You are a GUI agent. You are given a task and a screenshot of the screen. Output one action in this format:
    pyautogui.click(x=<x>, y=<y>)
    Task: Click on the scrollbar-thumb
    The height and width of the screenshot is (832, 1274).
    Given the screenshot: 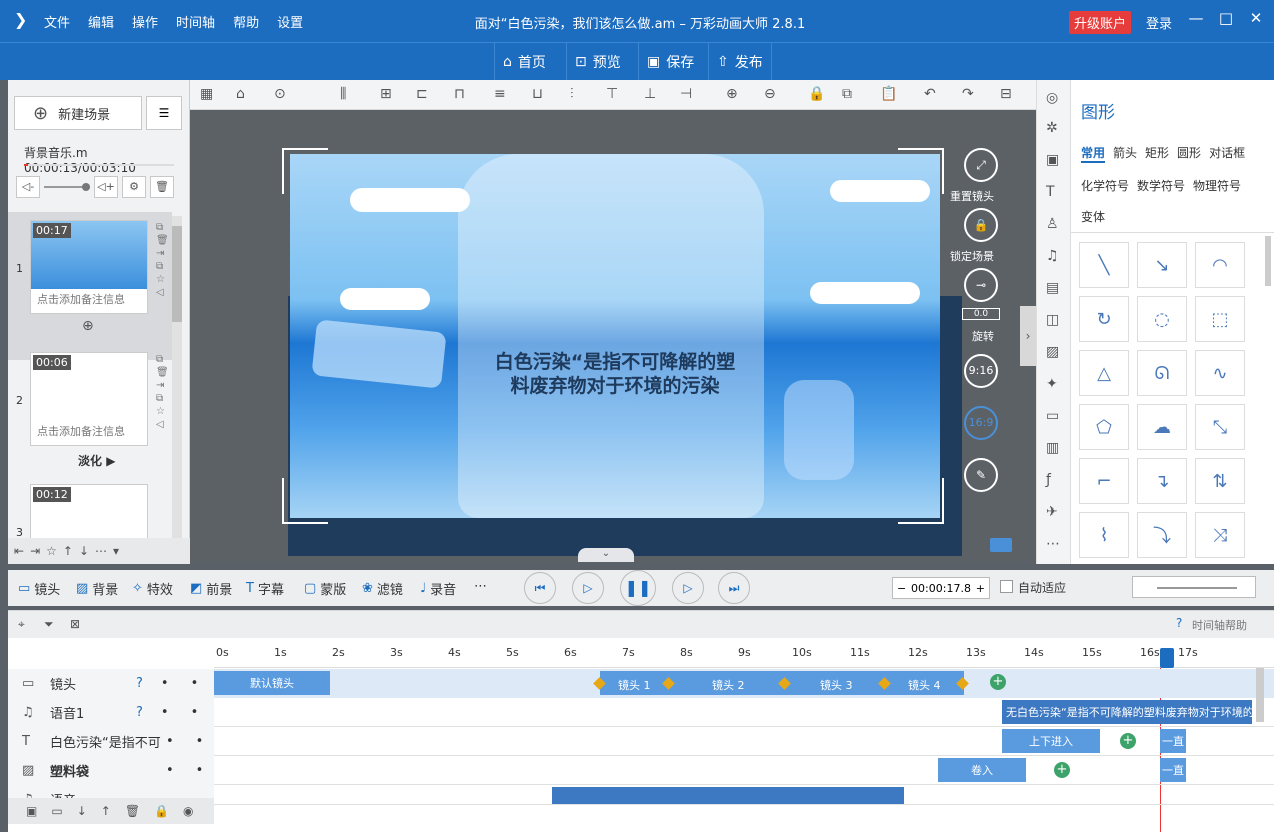 What is the action you would take?
    pyautogui.click(x=177, y=274)
    